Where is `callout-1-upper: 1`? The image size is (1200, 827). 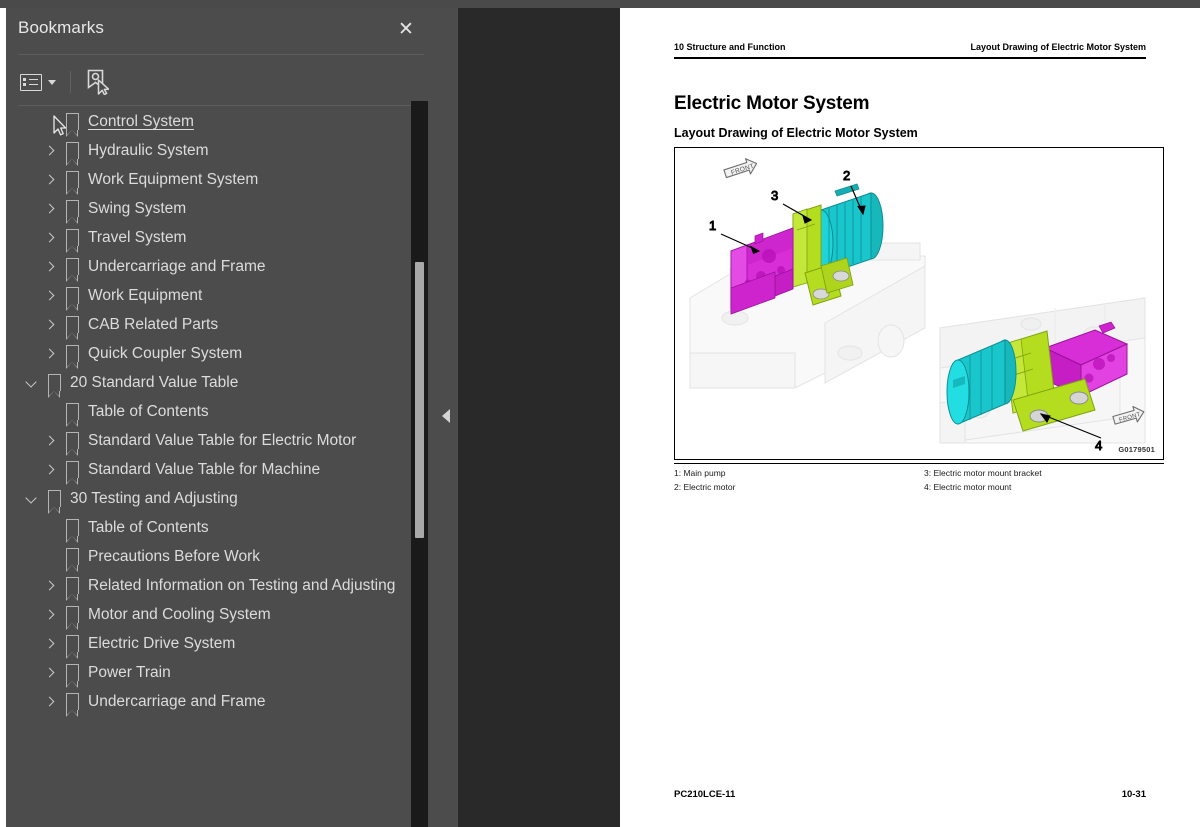
callout-1-upper: 1 is located at coordinates (712, 225).